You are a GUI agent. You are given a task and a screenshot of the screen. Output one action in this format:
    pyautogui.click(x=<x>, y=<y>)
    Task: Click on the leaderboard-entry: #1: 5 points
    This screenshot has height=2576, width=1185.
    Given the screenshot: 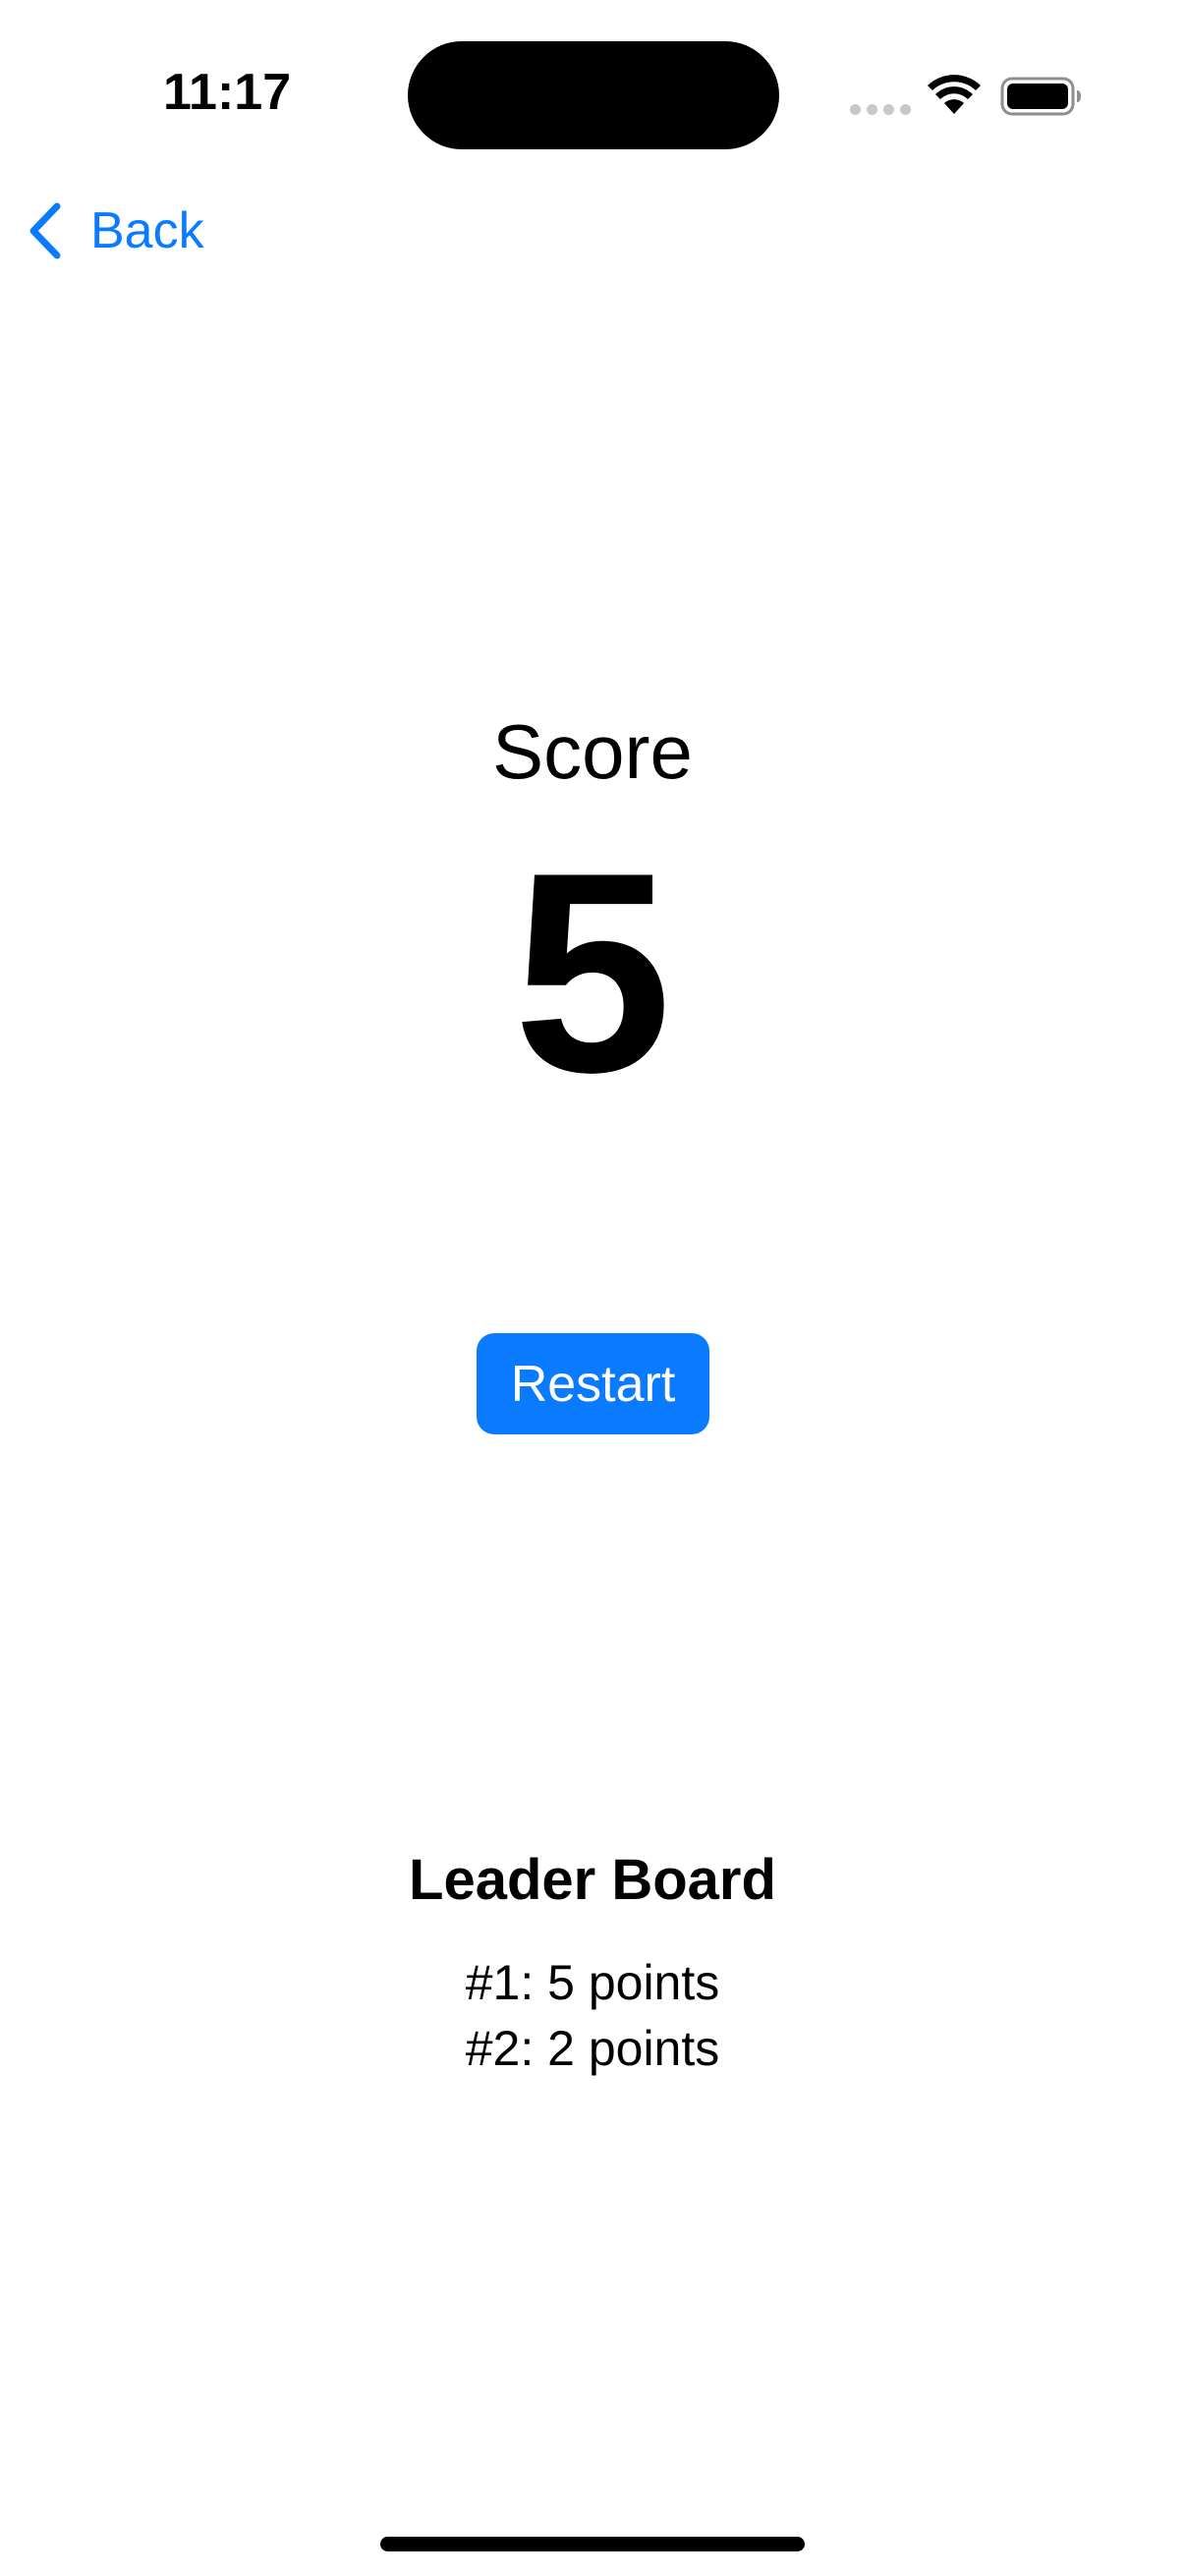 What is the action you would take?
    pyautogui.click(x=592, y=1982)
    